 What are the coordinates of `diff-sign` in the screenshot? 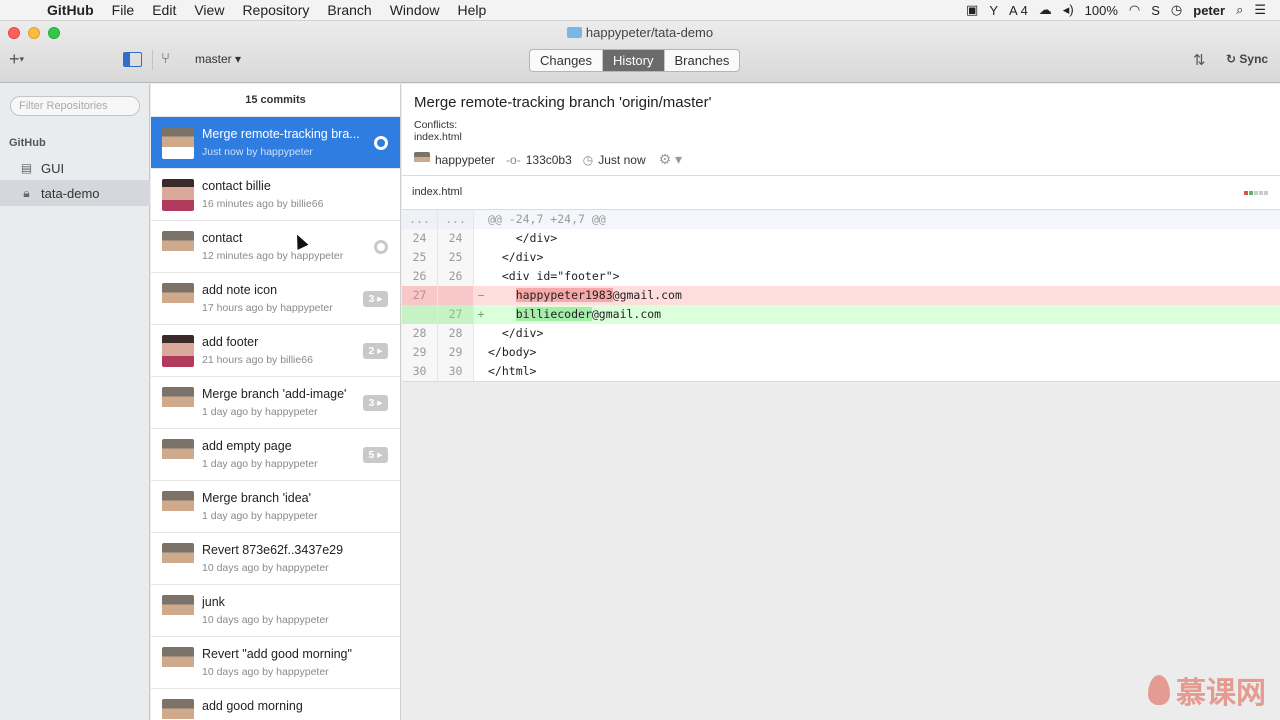 It's located at (481, 276).